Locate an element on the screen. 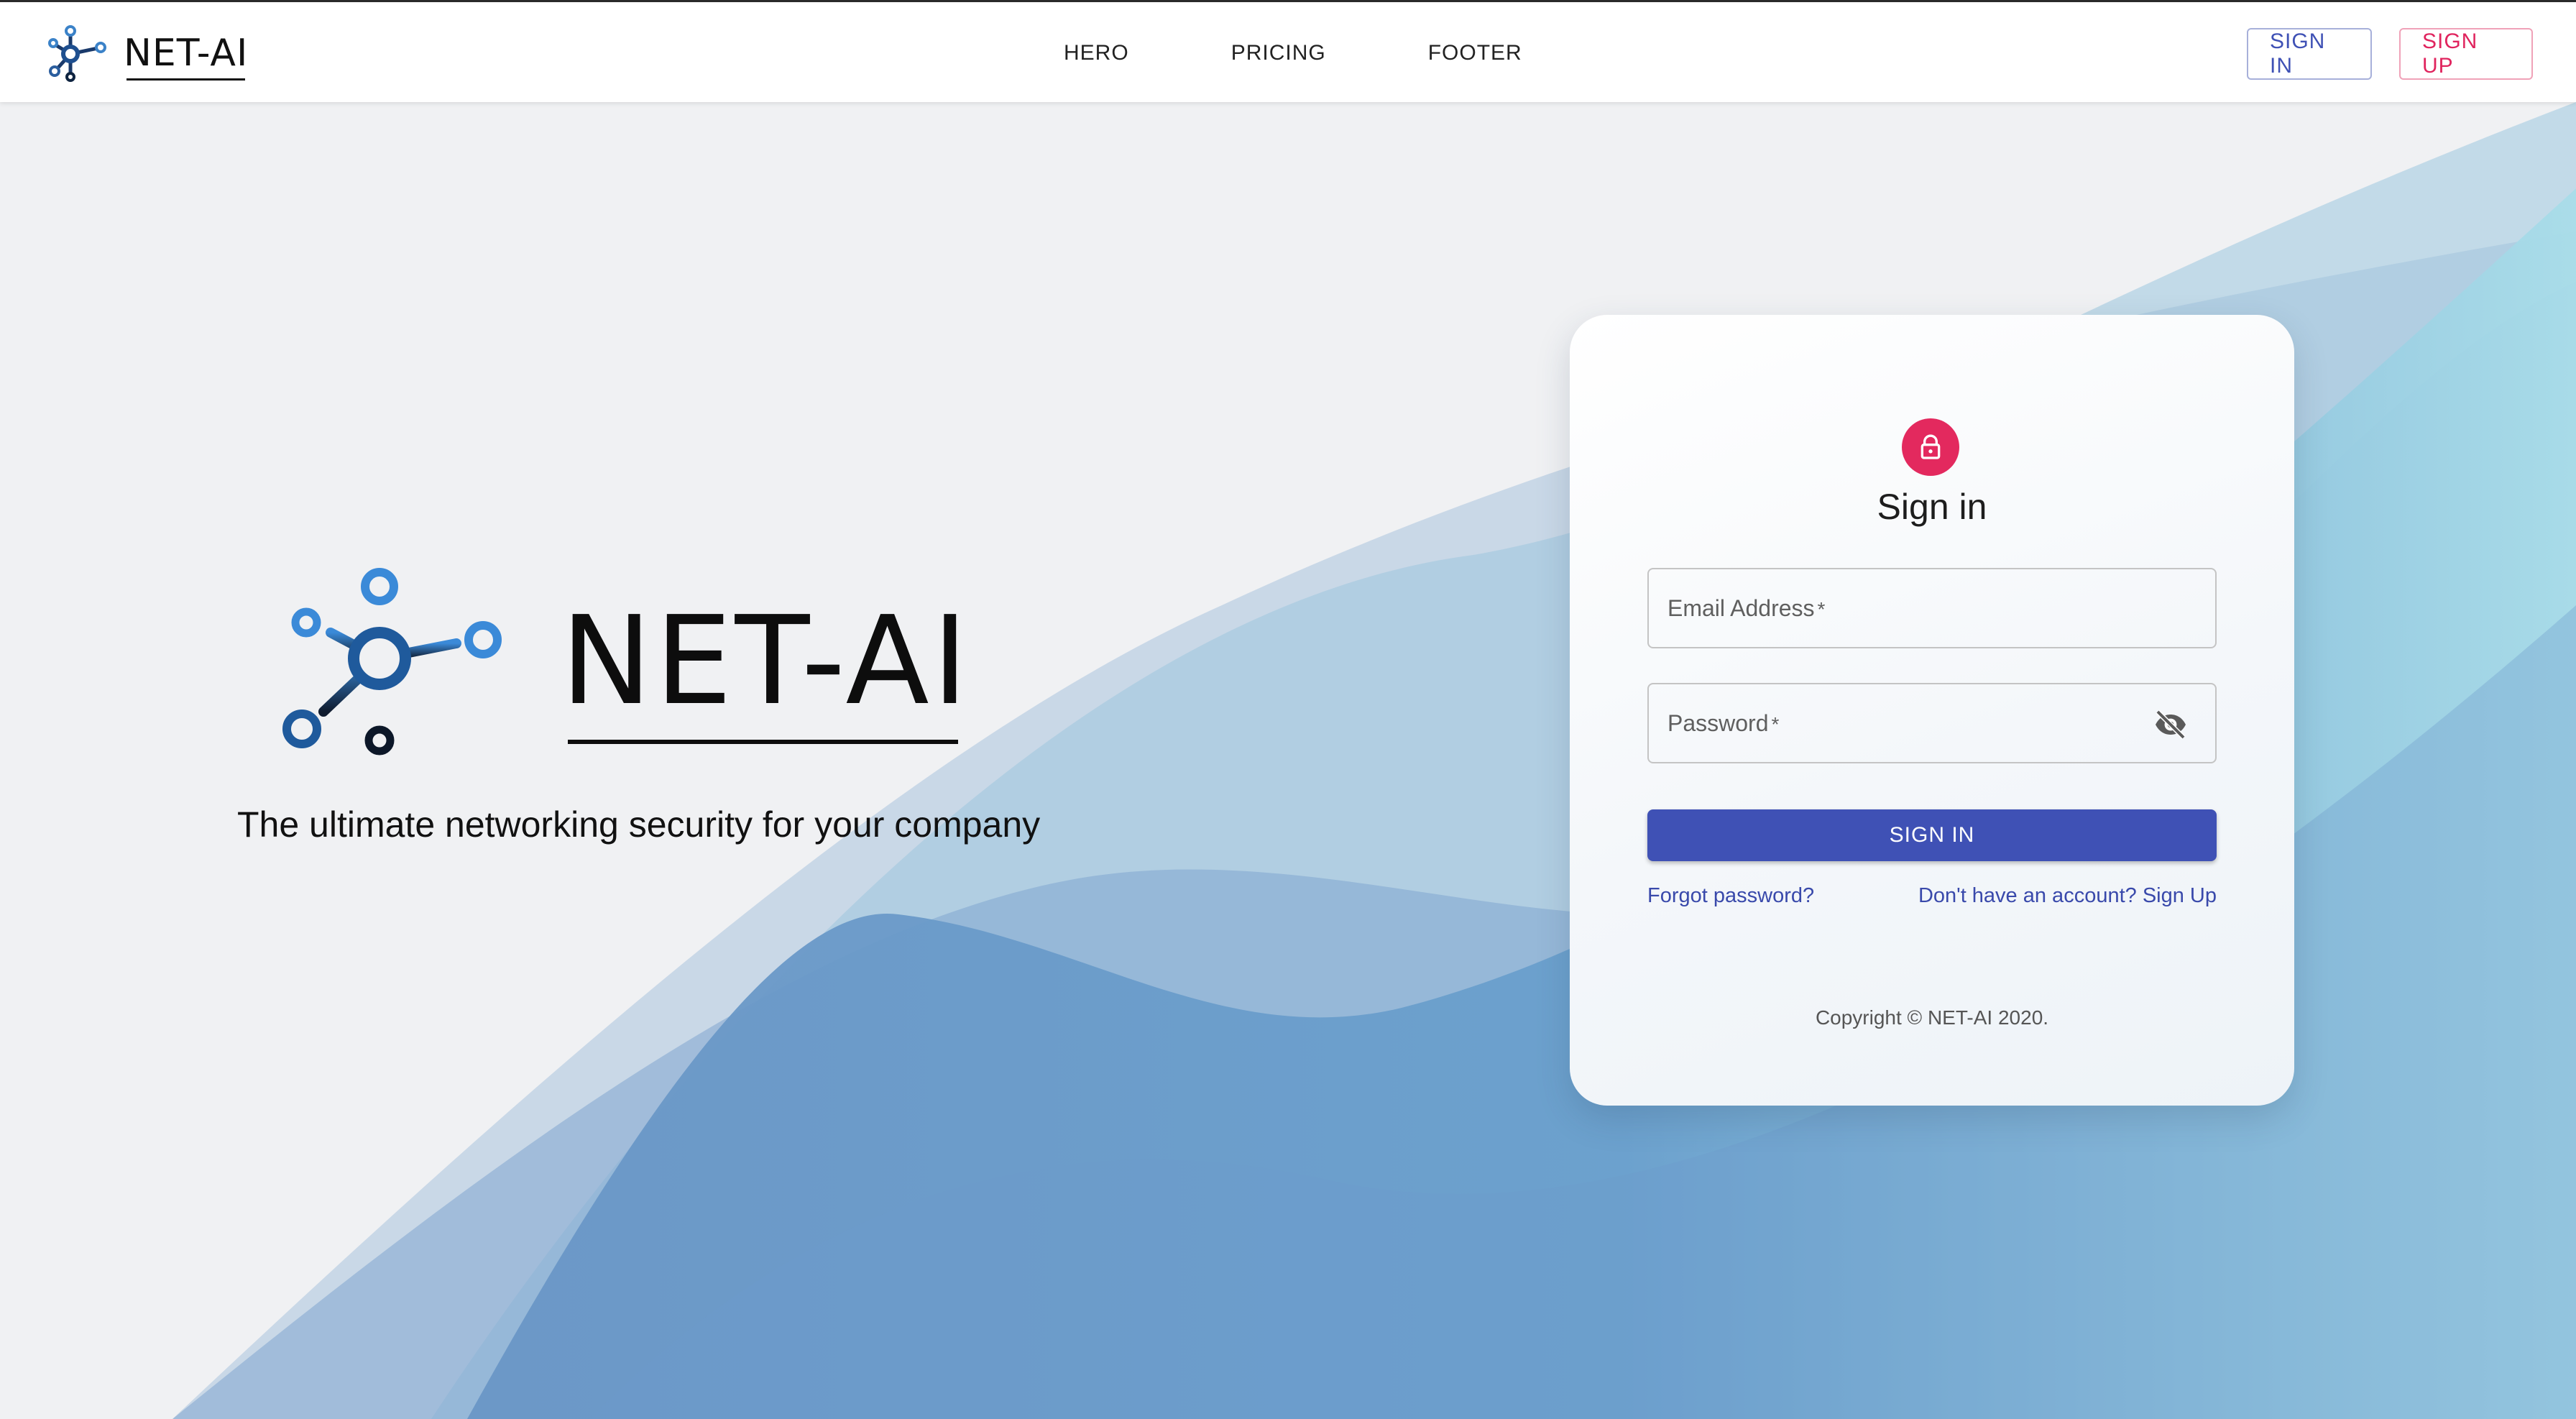 This screenshot has height=1419, width=2576. hero-logo: NET-AI is located at coordinates (622, 665).